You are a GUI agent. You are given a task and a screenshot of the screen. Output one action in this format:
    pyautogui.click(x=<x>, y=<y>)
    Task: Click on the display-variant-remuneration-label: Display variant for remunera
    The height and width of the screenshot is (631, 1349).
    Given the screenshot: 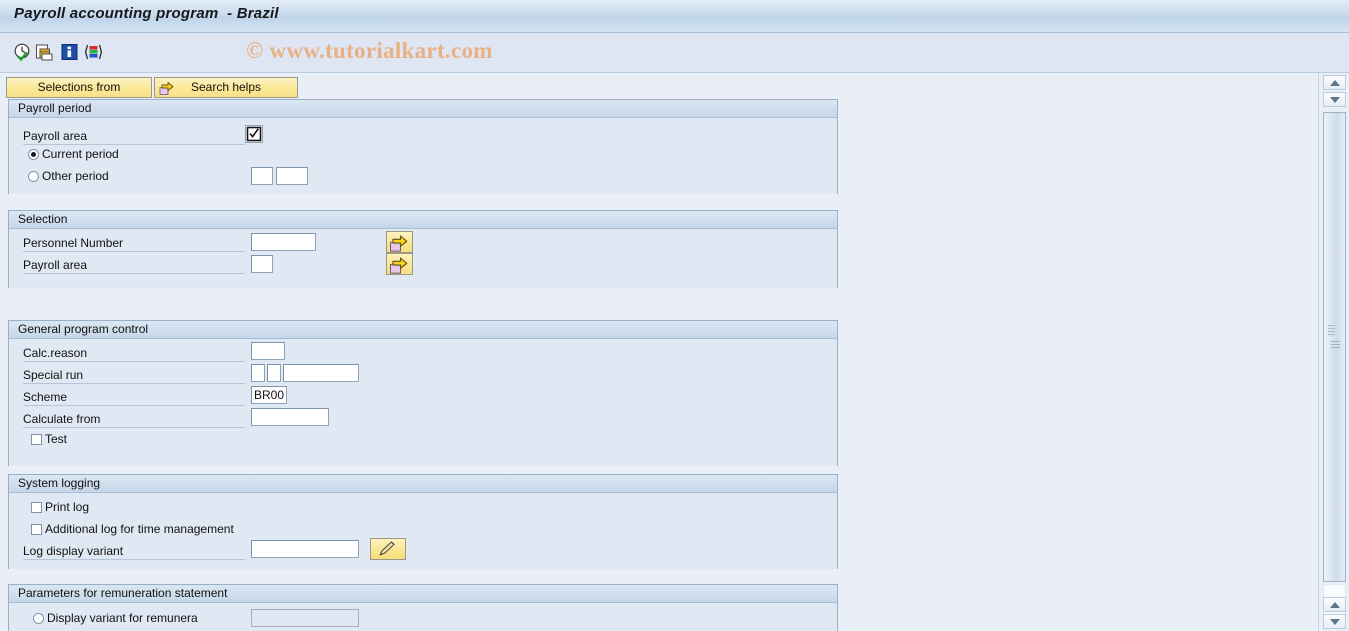 What is the action you would take?
    pyautogui.click(x=122, y=618)
    